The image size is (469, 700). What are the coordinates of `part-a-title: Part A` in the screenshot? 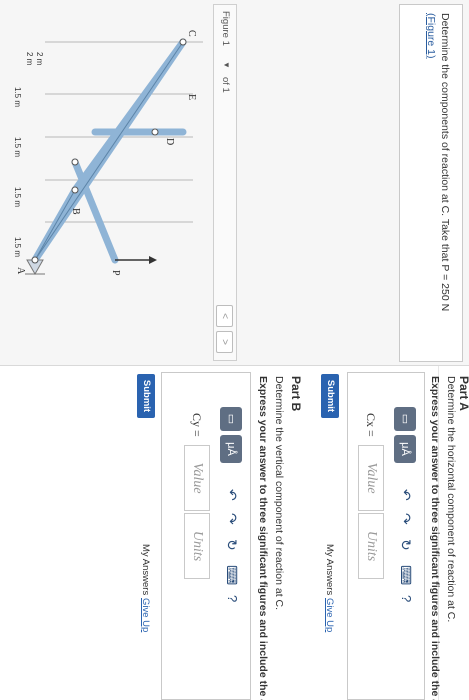 It's located at (463, 393).